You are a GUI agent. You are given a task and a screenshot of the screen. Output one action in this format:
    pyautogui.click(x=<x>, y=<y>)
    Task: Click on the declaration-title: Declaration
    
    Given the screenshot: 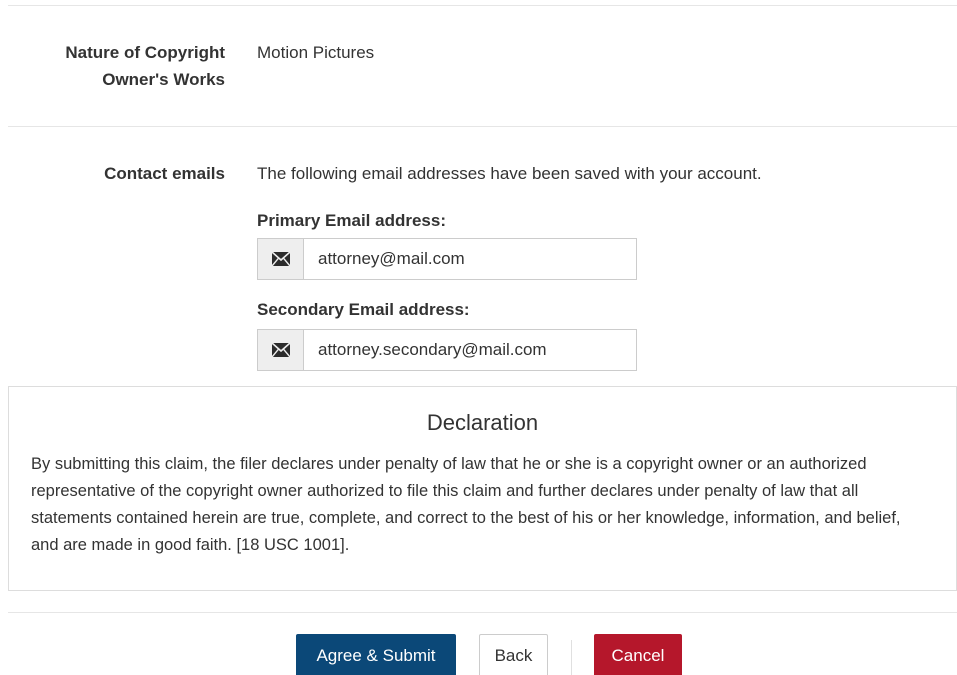 What is the action you would take?
    pyautogui.click(x=482, y=422)
    